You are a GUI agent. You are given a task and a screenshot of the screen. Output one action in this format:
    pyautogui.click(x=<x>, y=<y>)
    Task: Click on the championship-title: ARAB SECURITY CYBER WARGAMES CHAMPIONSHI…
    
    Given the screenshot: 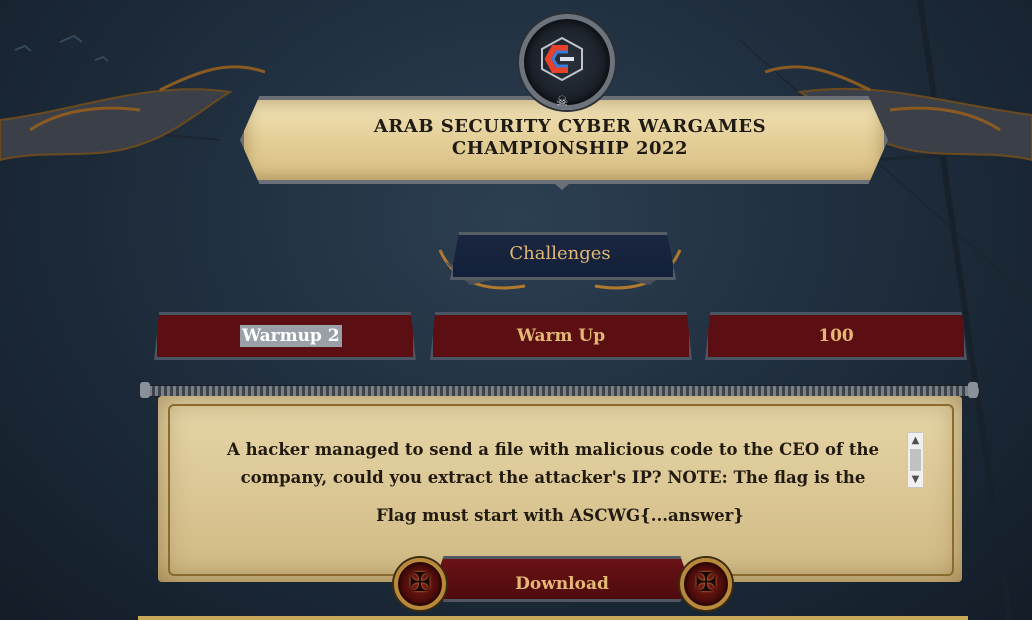 What is the action you would take?
    pyautogui.click(x=570, y=138)
    